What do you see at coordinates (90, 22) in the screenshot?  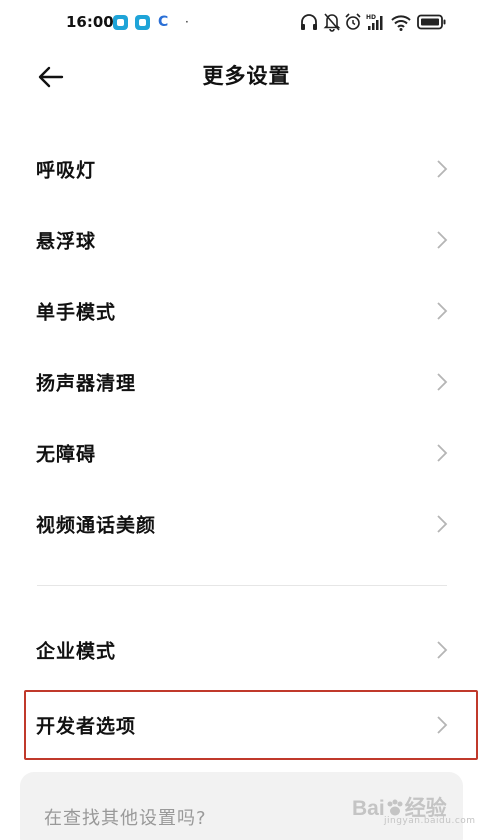 I see `status-time: 16:00` at bounding box center [90, 22].